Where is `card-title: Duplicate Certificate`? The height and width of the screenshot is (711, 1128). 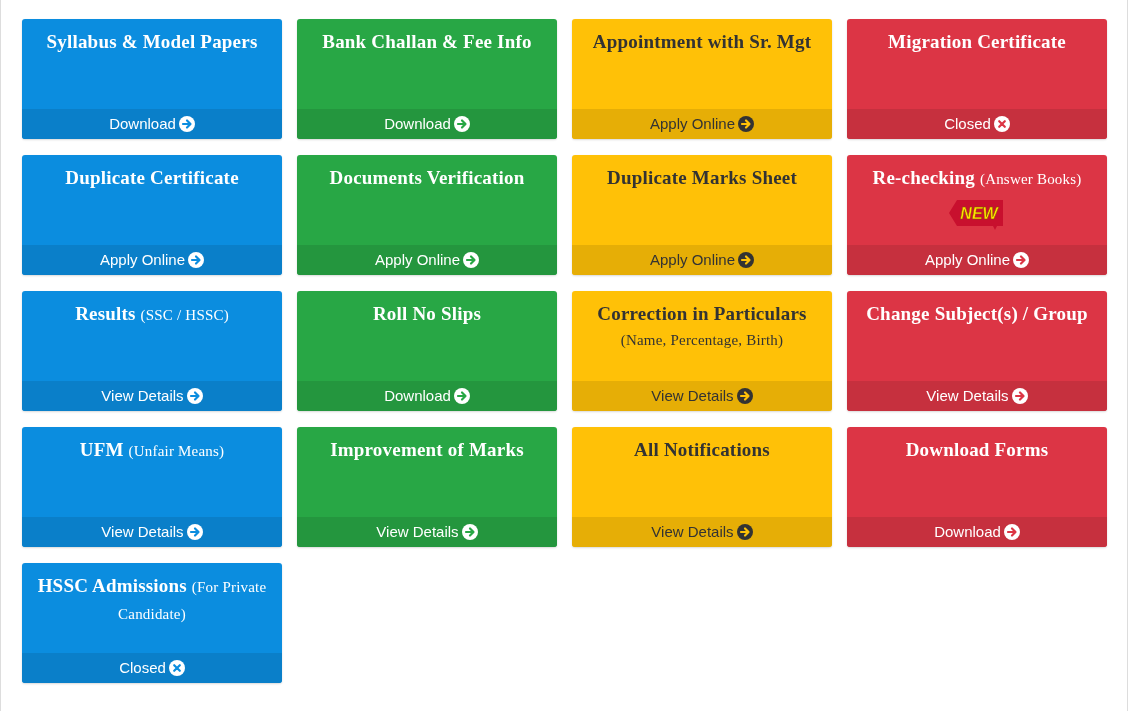 card-title: Duplicate Certificate is located at coordinates (152, 178).